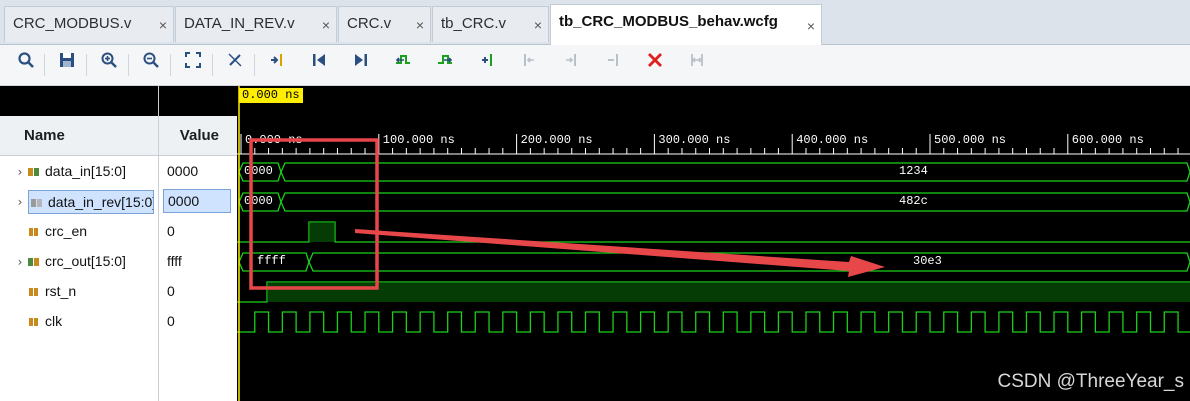 The height and width of the screenshot is (401, 1190). What do you see at coordinates (1107, 140) in the screenshot?
I see `tick-label: 600.000 ns` at bounding box center [1107, 140].